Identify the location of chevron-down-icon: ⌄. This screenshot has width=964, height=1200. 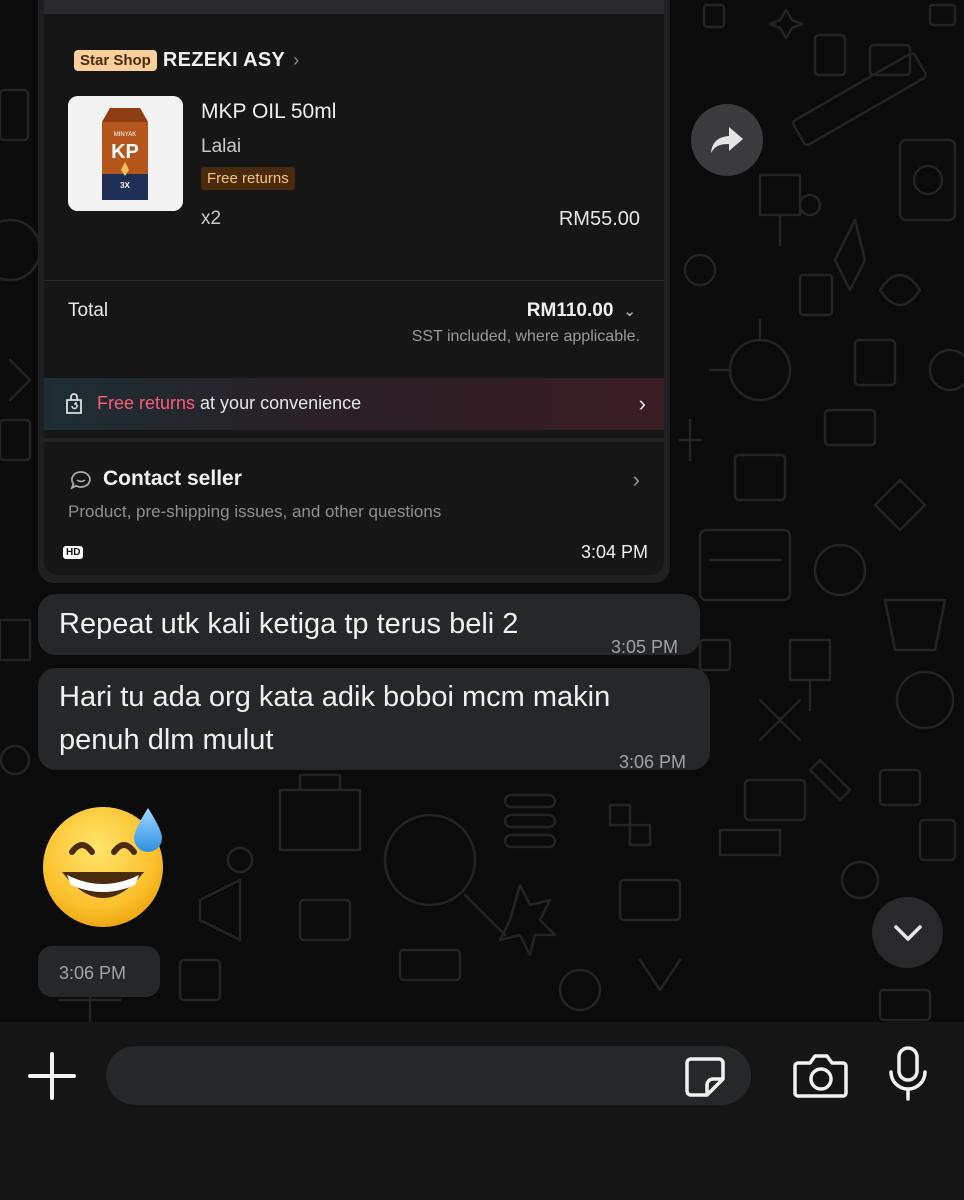
(629, 311).